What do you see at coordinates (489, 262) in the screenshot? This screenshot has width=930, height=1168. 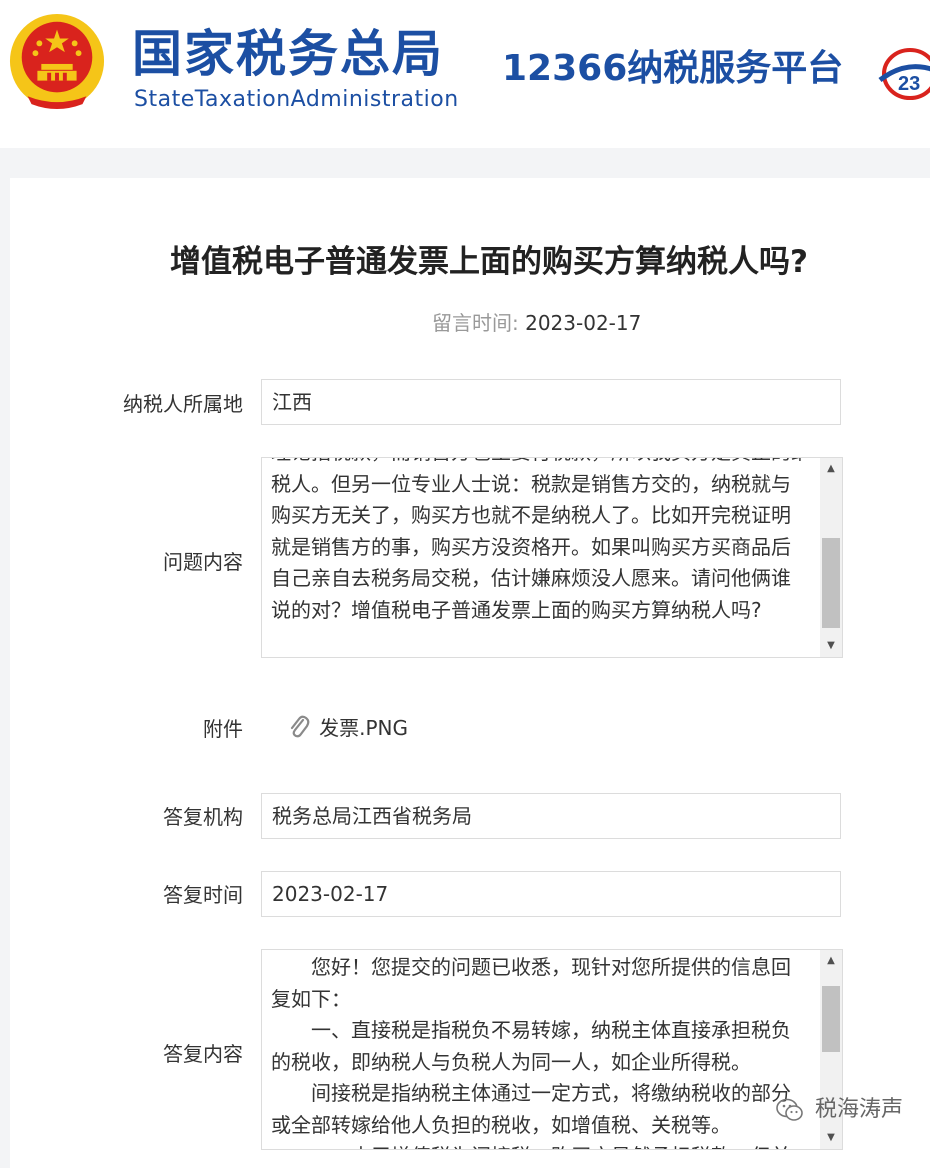 I see `question-title: 增值税电子普通发票上面的购买方算纳税人吗?` at bounding box center [489, 262].